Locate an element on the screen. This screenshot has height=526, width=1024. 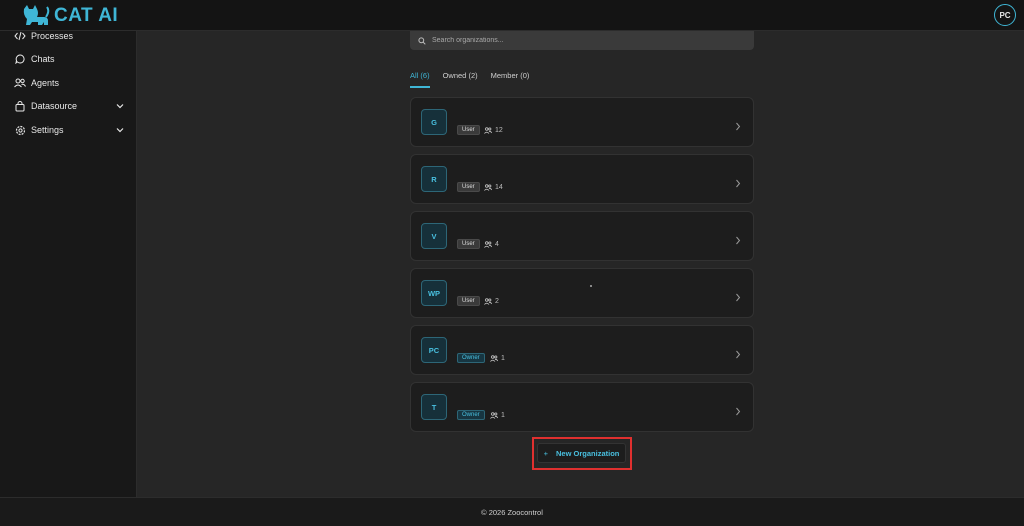
member-count-value: 4 is located at coordinates (497, 244).